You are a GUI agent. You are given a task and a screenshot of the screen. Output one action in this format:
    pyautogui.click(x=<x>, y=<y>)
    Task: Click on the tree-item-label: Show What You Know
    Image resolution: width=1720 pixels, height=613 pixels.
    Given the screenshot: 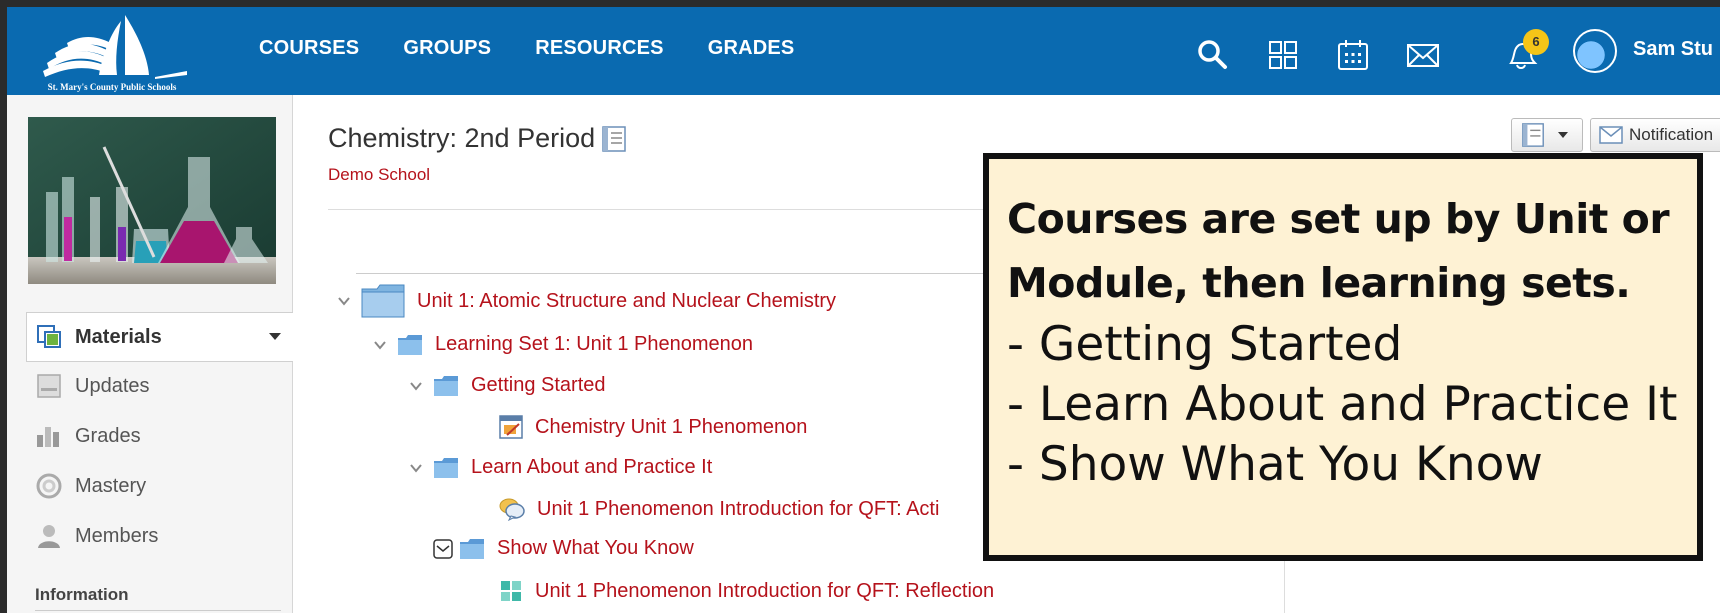 What is the action you would take?
    pyautogui.click(x=595, y=548)
    